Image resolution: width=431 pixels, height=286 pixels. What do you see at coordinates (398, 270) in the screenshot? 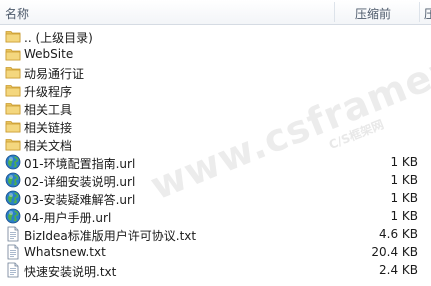
I see `file-size: 2.4 KB` at bounding box center [398, 270].